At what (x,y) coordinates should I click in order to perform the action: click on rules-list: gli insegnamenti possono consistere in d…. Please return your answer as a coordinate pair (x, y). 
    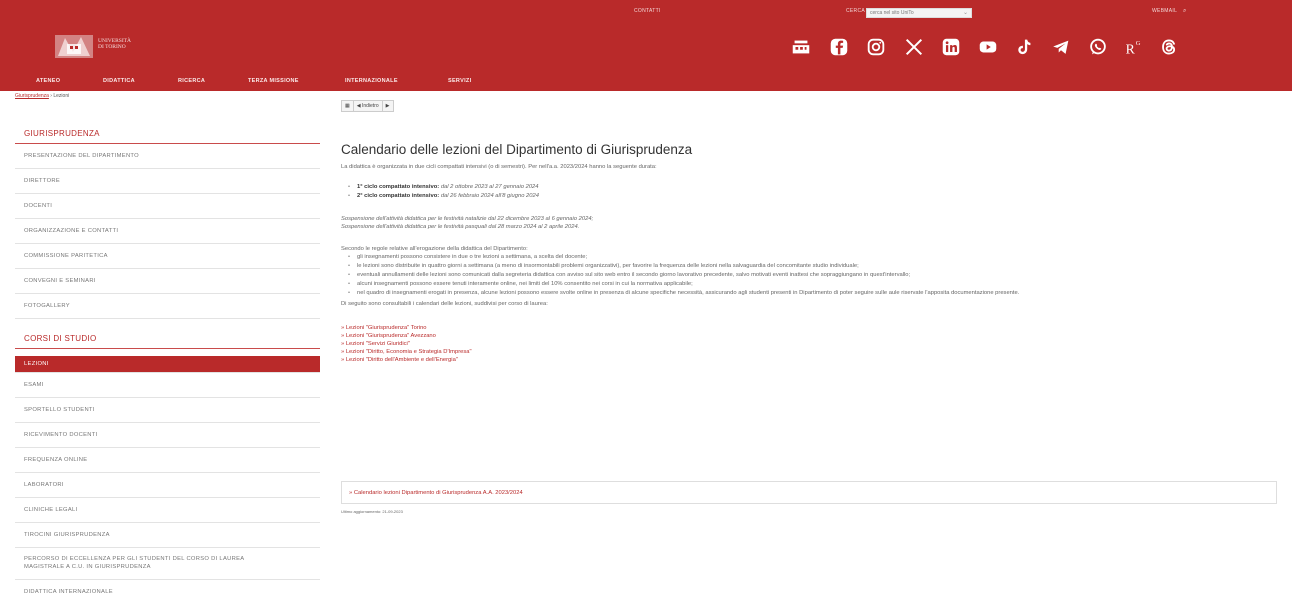
    Looking at the image, I should click on (814, 275).